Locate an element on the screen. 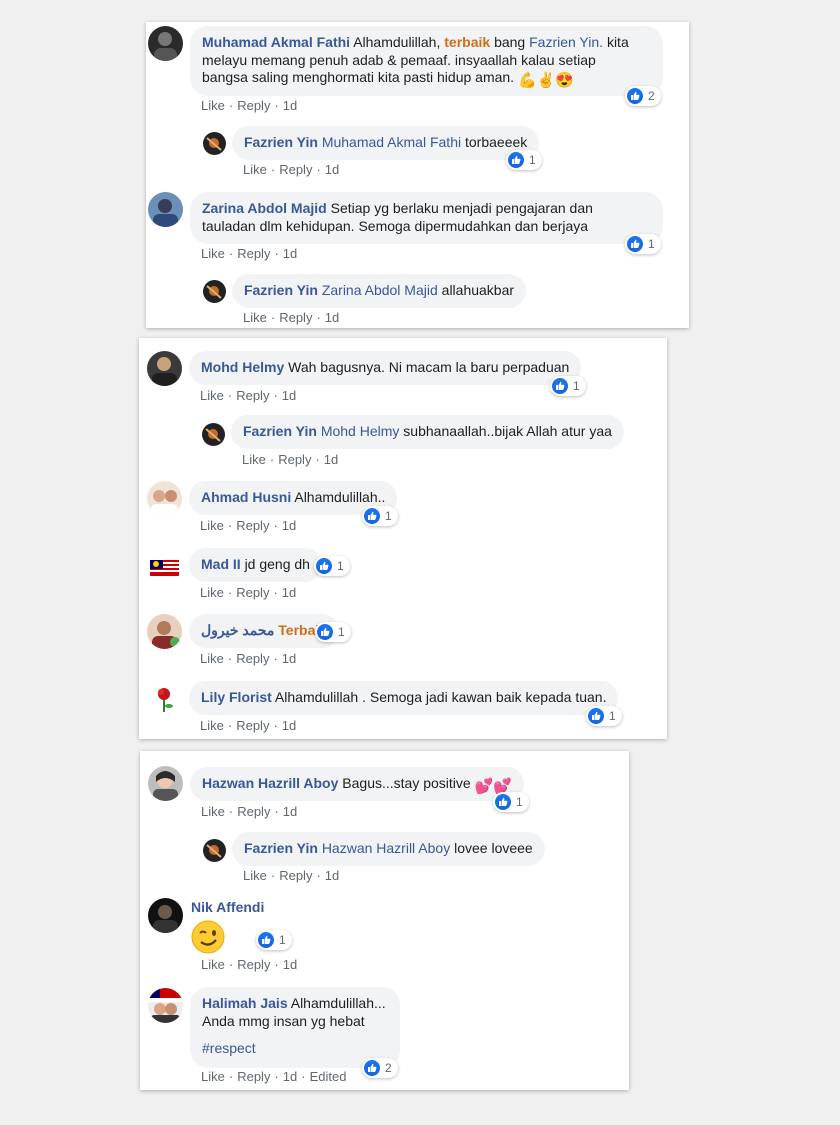 The width and height of the screenshot is (840, 1125). commenter-name: Mohd Helmy is located at coordinates (242, 367).